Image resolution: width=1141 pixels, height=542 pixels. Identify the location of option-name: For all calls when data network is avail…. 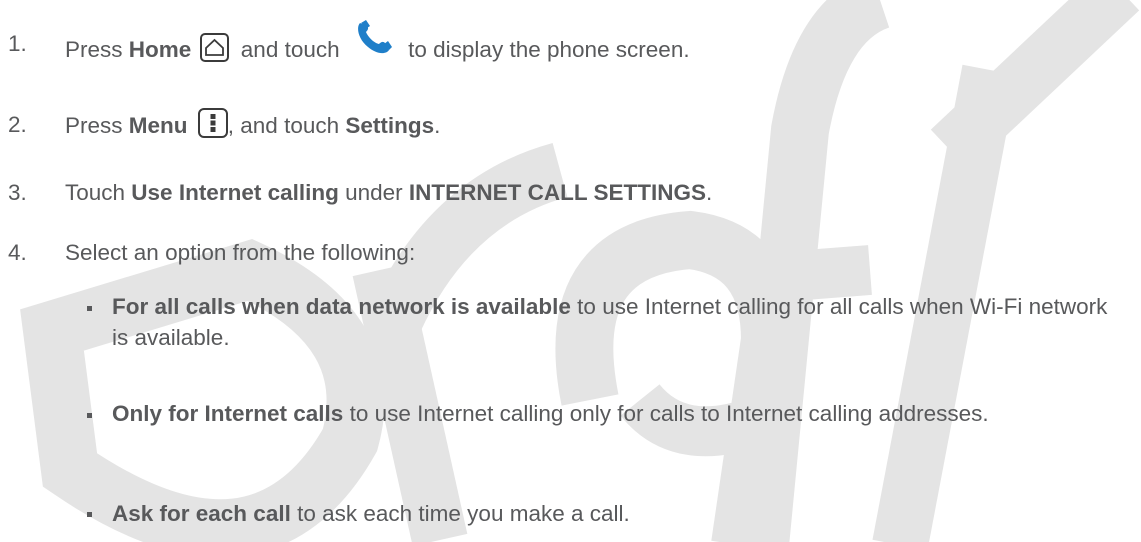
(341, 306).